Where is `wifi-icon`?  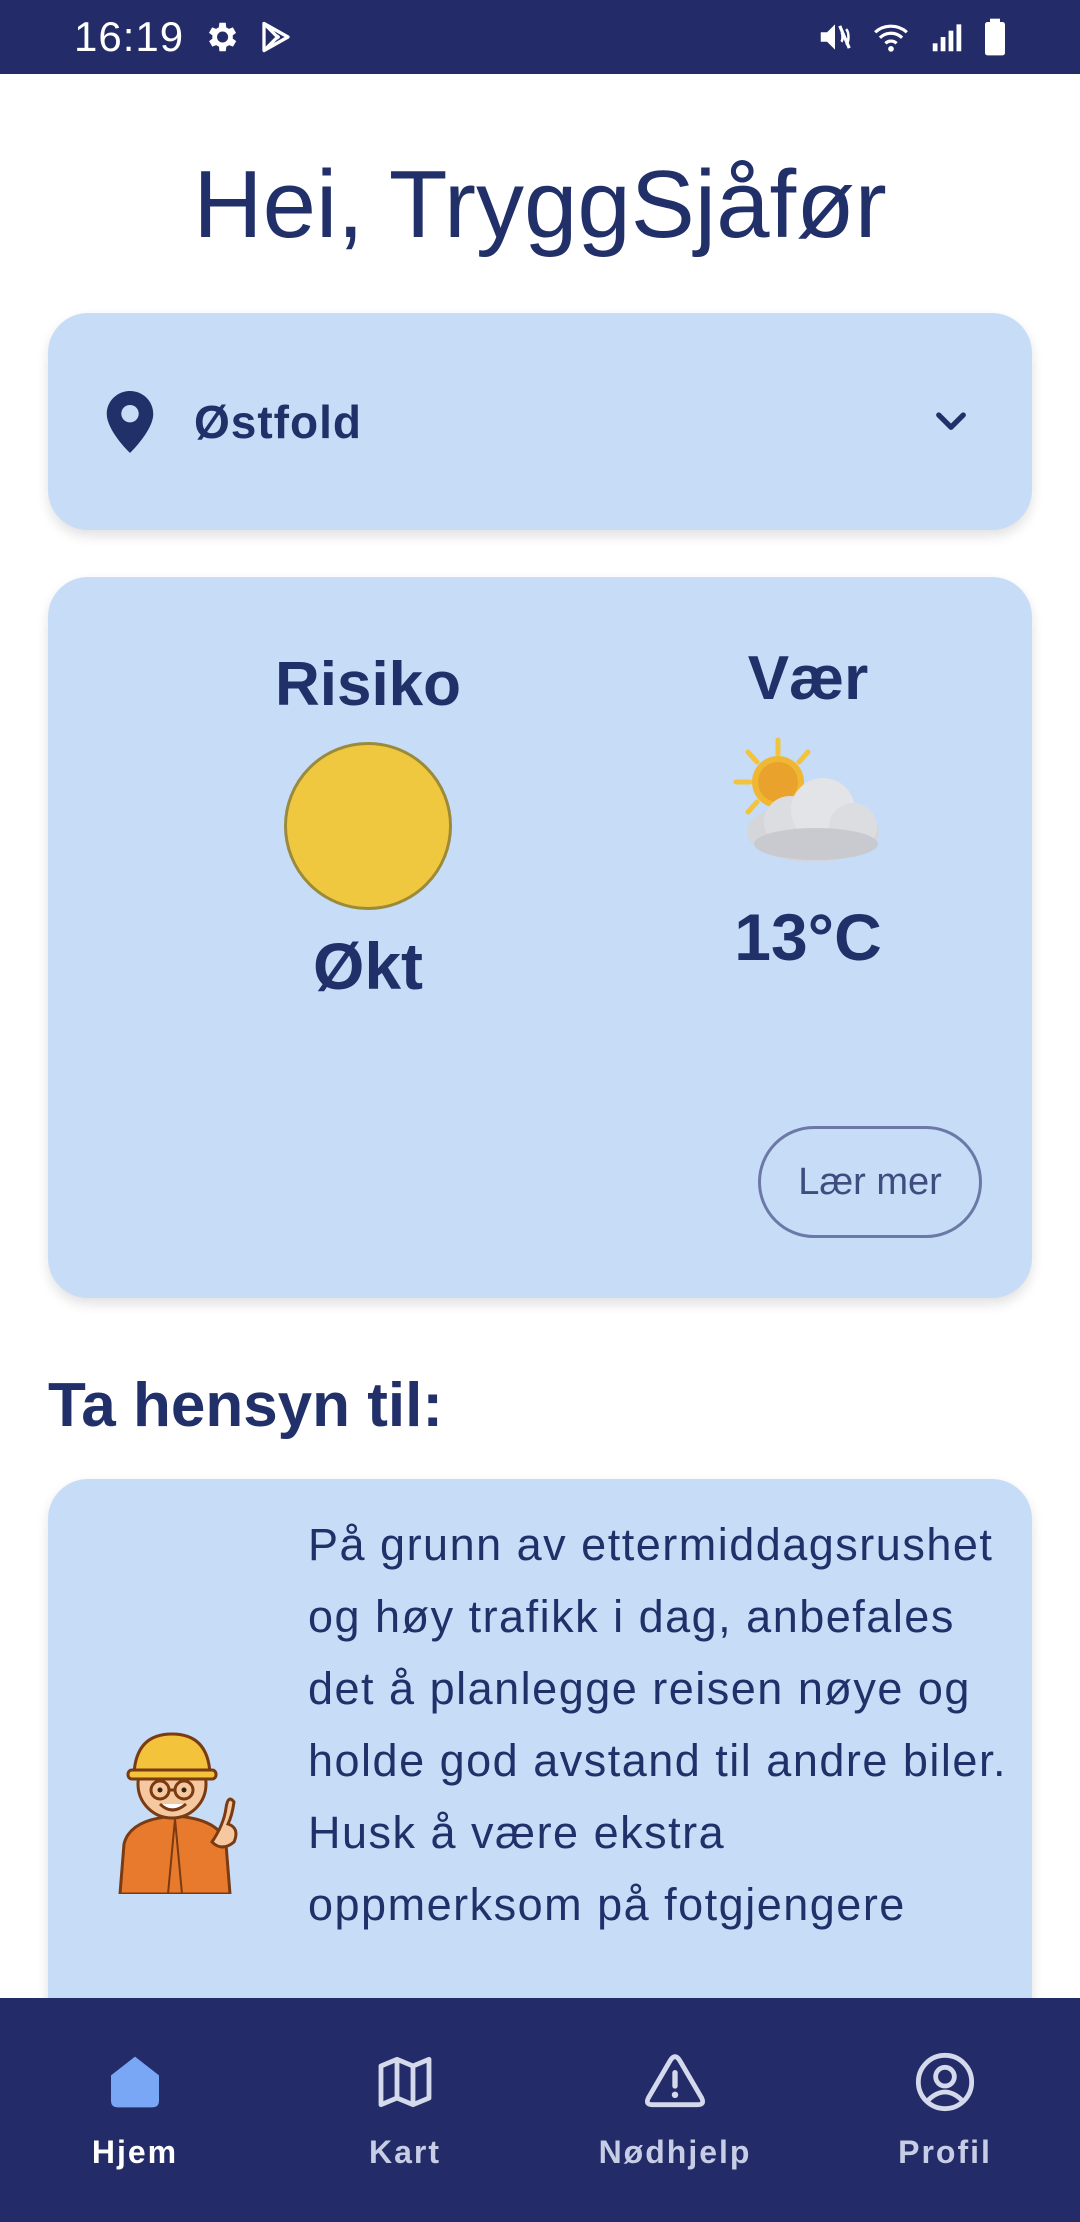
wifi-icon is located at coordinates (891, 37).